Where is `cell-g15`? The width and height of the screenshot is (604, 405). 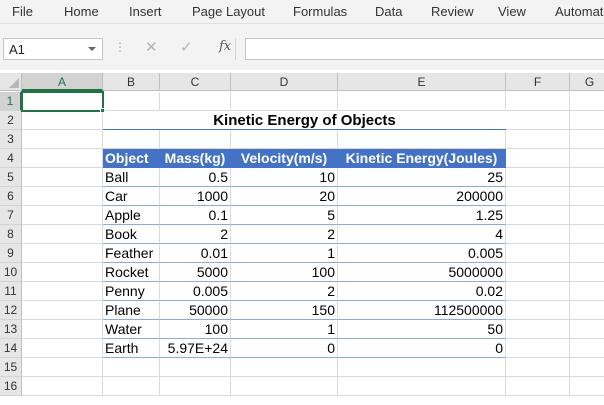
cell-g15 is located at coordinates (587, 367).